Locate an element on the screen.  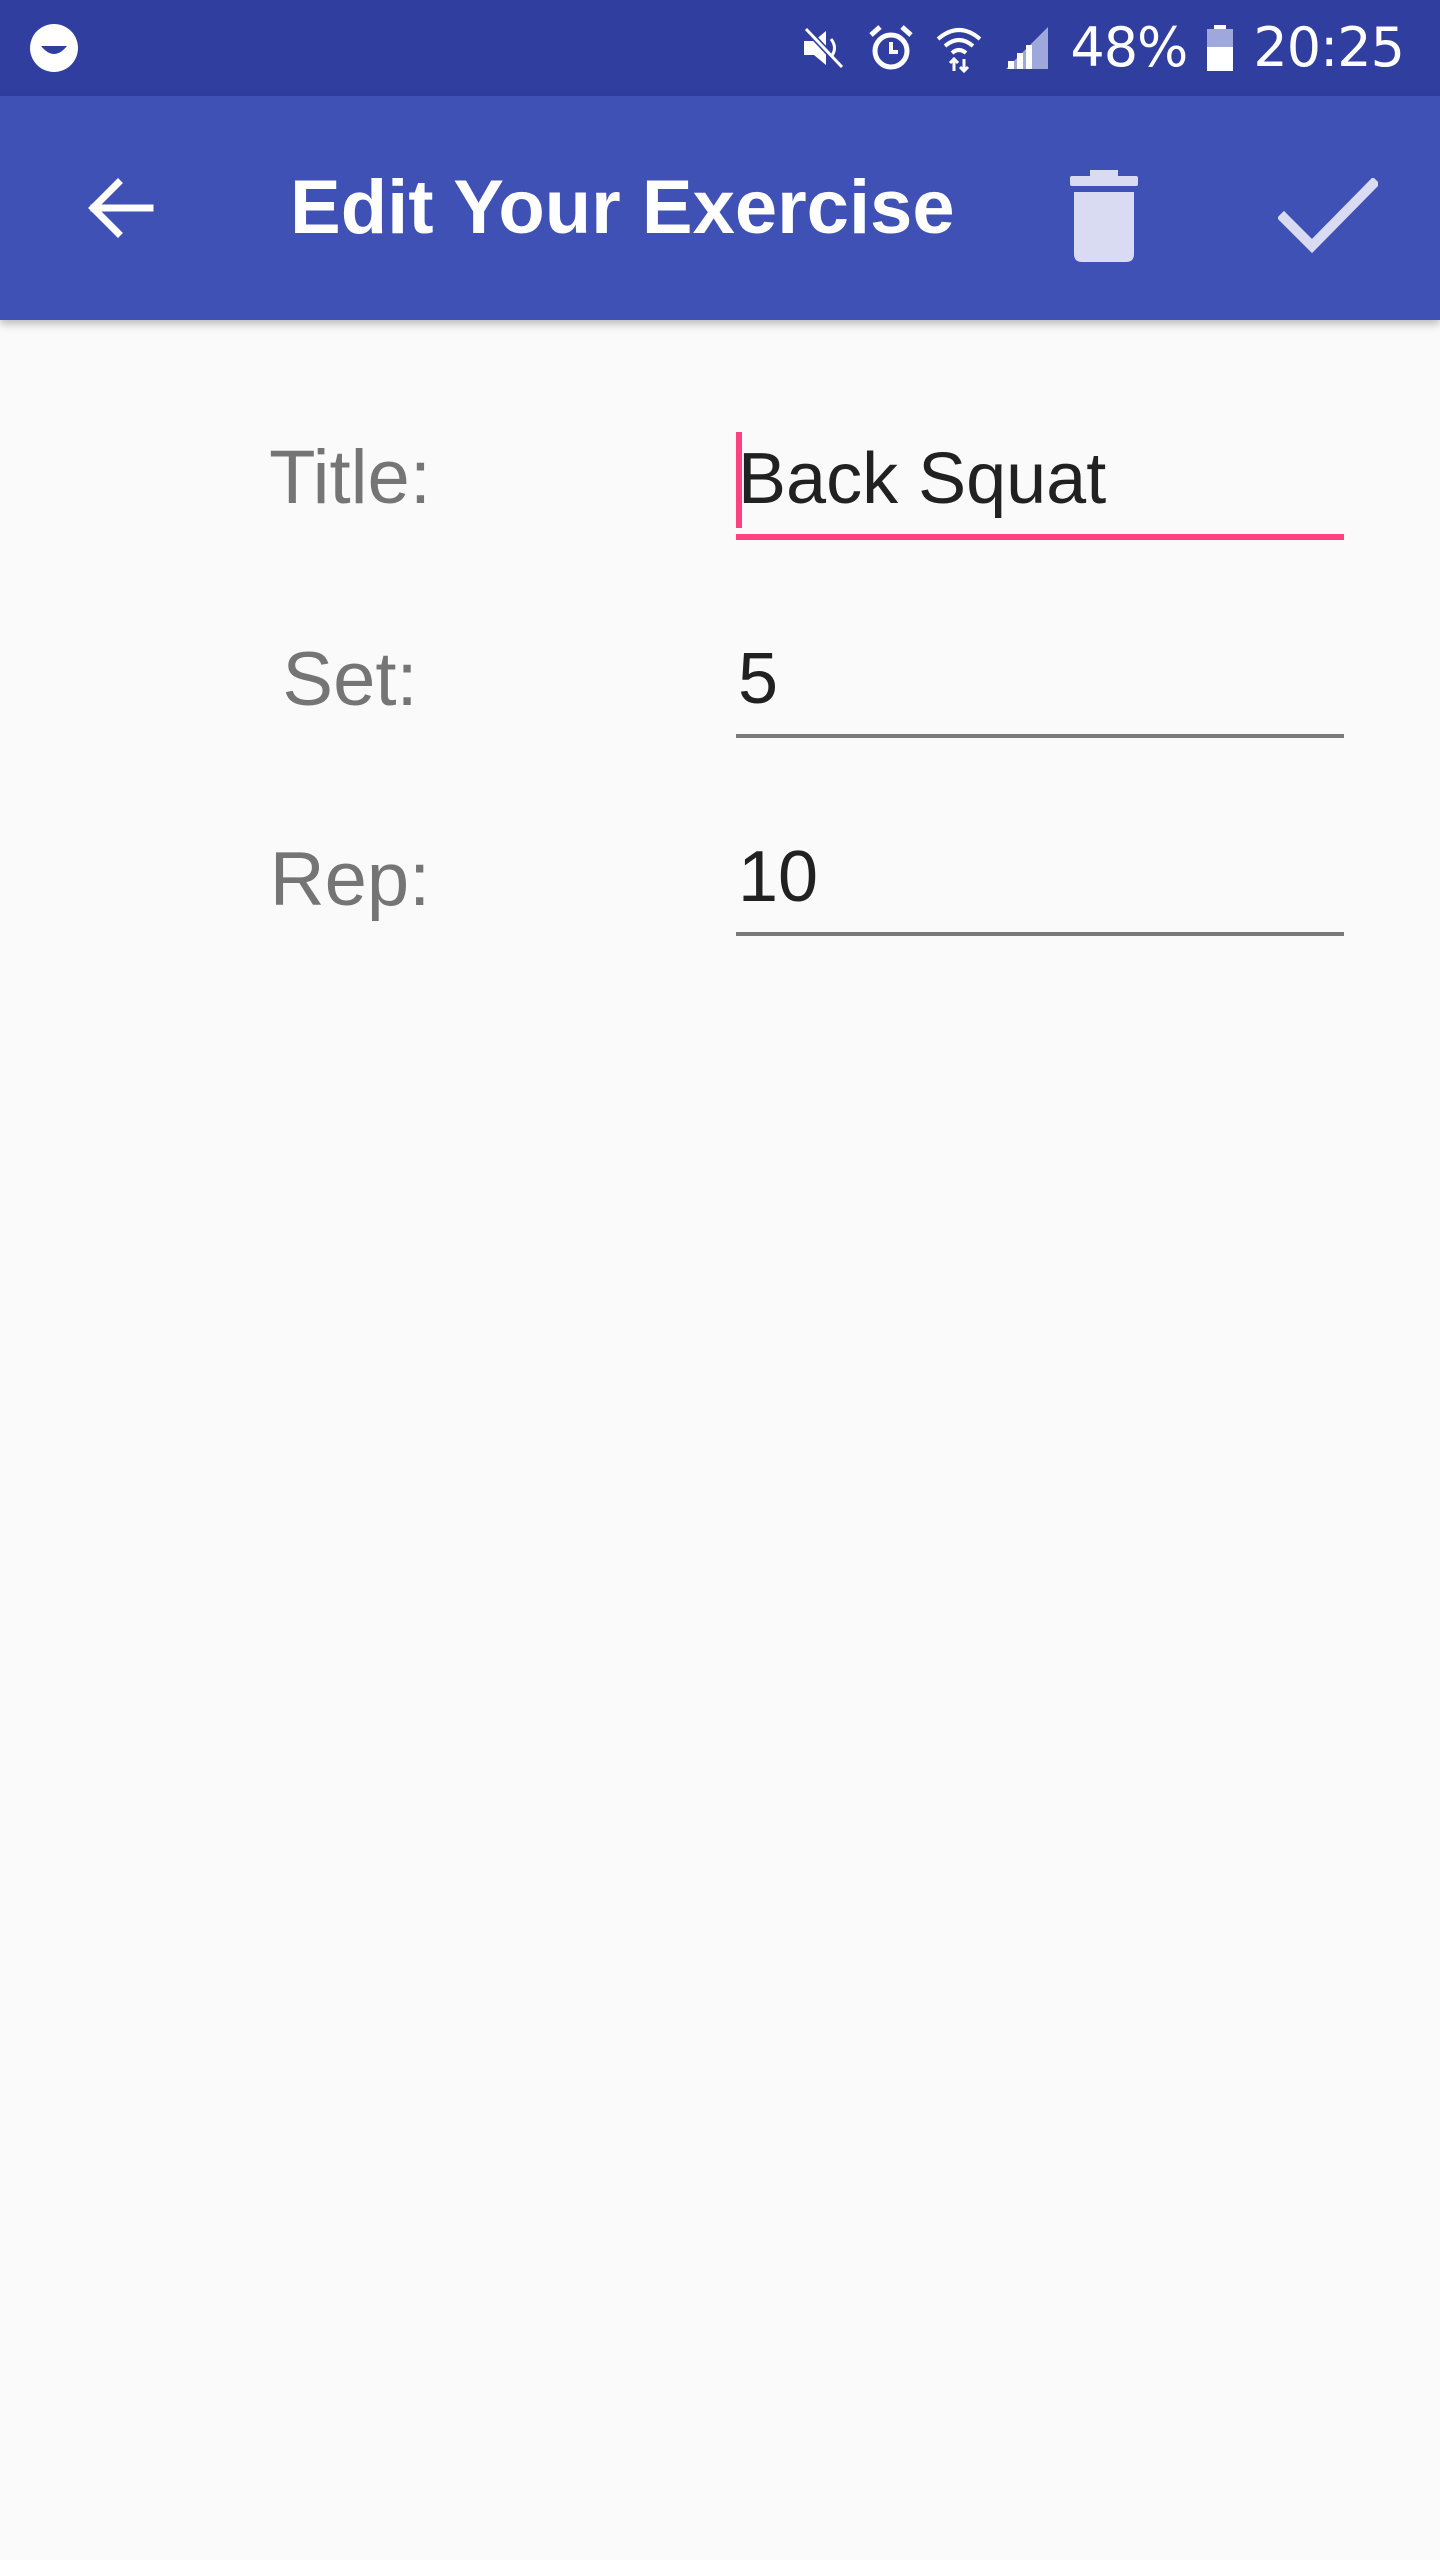
rep-input is located at coordinates (1040, 877).